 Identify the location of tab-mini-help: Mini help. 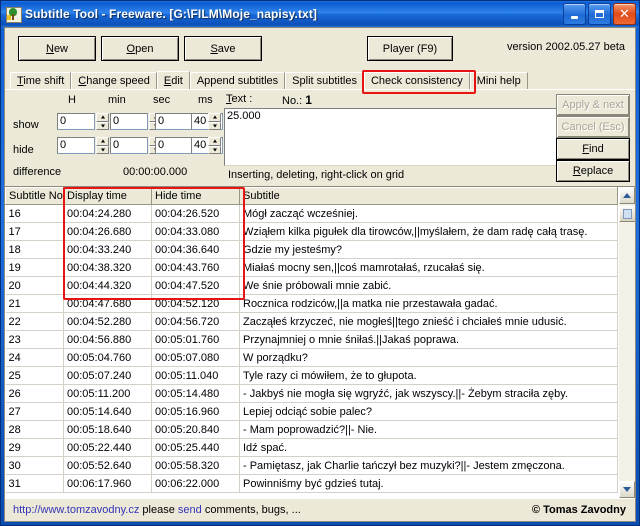
(498, 80).